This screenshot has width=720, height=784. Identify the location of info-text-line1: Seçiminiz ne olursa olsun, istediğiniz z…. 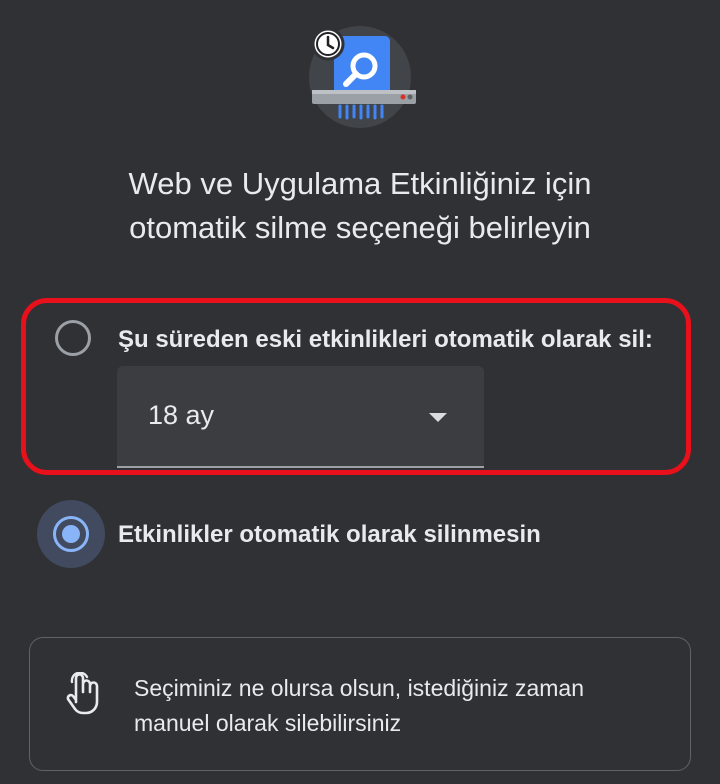
(359, 688).